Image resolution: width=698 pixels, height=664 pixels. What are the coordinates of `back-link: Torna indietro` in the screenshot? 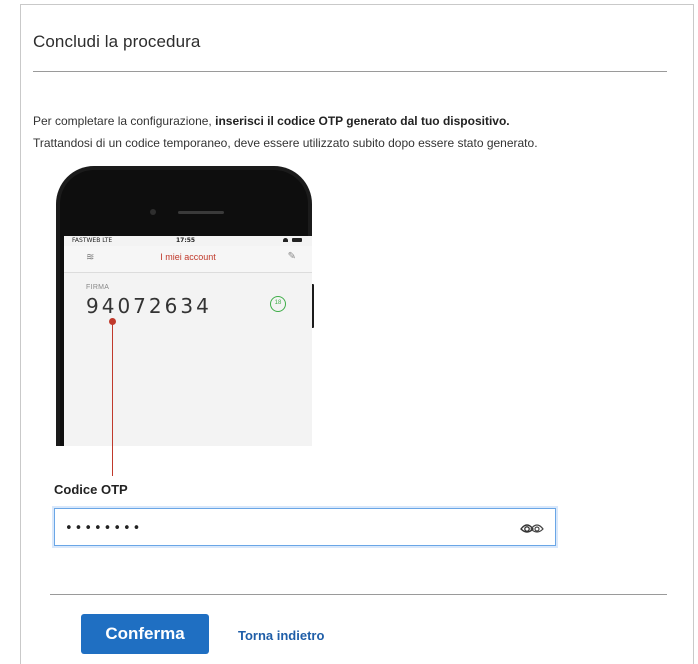 It's located at (281, 635).